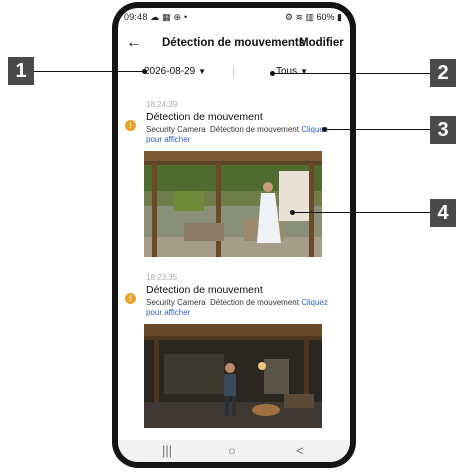  I want to click on patio-photo, so click(233, 204).